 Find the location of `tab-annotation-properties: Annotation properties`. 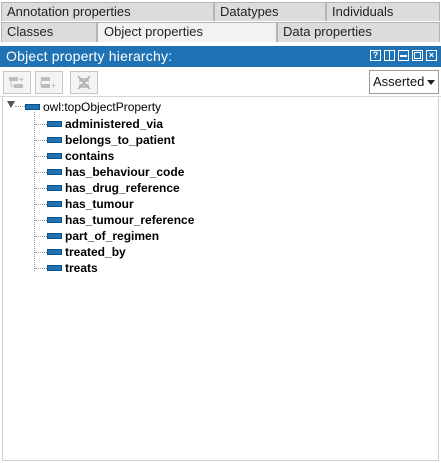

tab-annotation-properties: Annotation properties is located at coordinates (107, 11).